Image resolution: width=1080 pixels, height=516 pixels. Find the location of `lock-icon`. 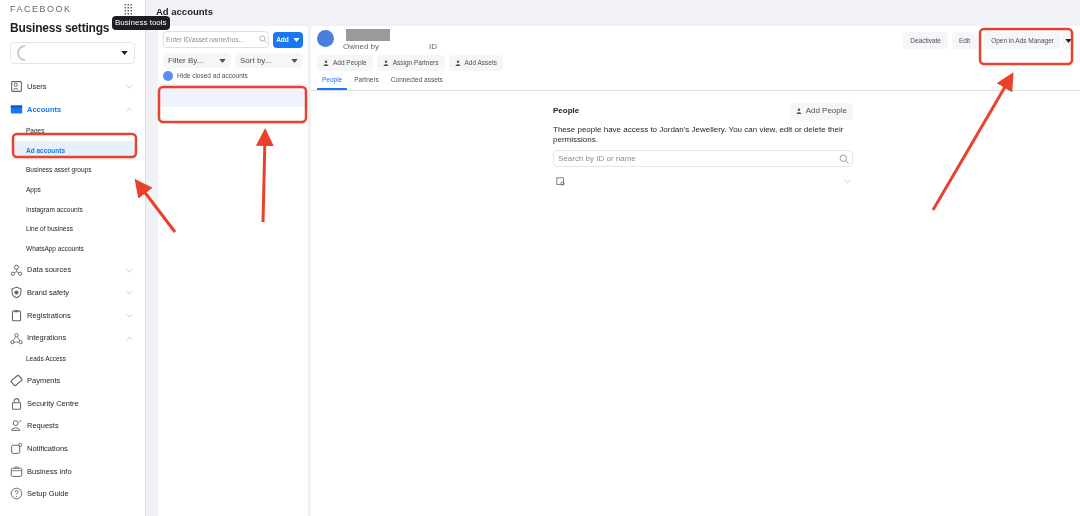

lock-icon is located at coordinates (16, 403).